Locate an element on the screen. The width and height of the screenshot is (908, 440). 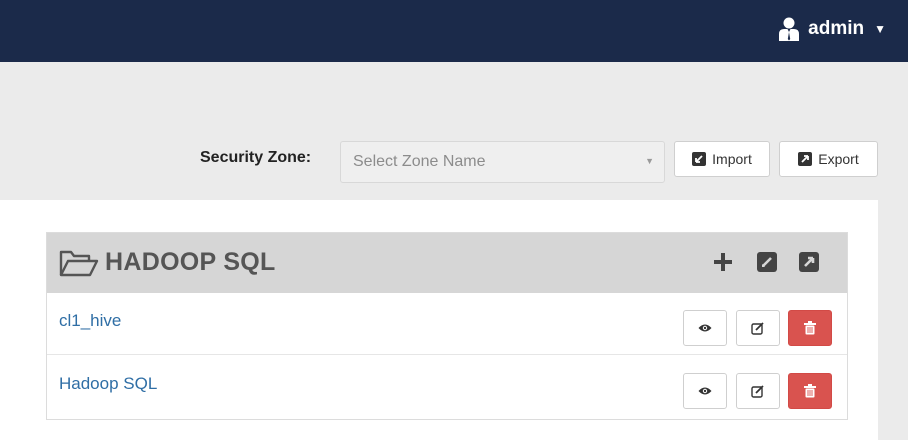
export-button: Export is located at coordinates (828, 159).